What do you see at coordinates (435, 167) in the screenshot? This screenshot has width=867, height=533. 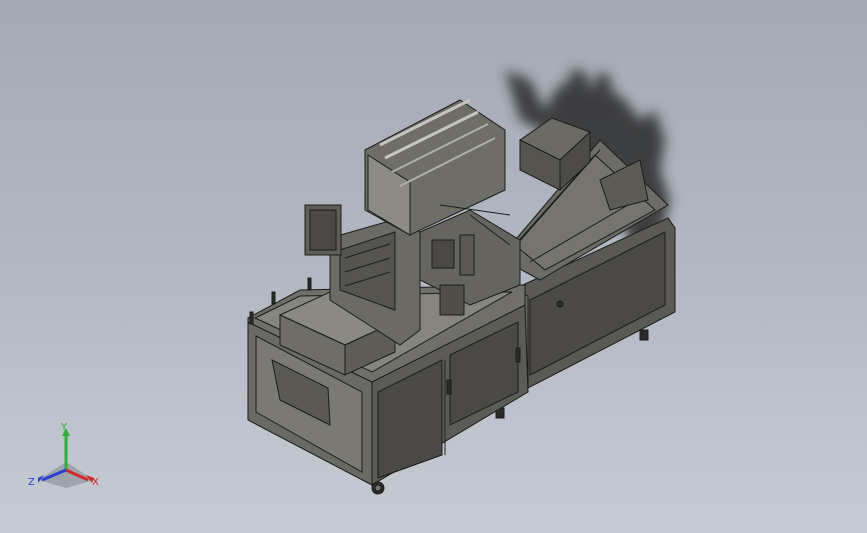 I see `roll-assembly` at bounding box center [435, 167].